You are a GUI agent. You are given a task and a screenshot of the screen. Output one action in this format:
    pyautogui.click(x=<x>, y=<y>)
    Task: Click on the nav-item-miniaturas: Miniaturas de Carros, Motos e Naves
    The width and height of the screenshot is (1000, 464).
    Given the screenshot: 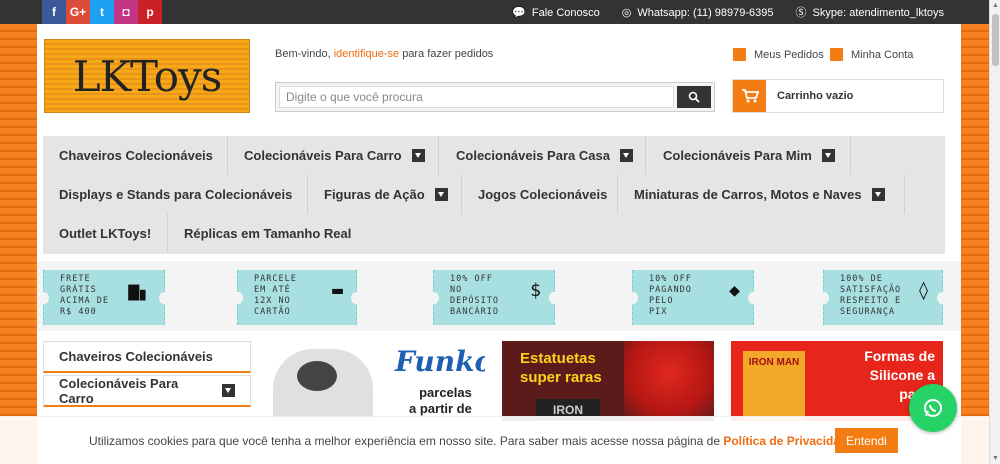 What is the action you would take?
    pyautogui.click(x=761, y=194)
    